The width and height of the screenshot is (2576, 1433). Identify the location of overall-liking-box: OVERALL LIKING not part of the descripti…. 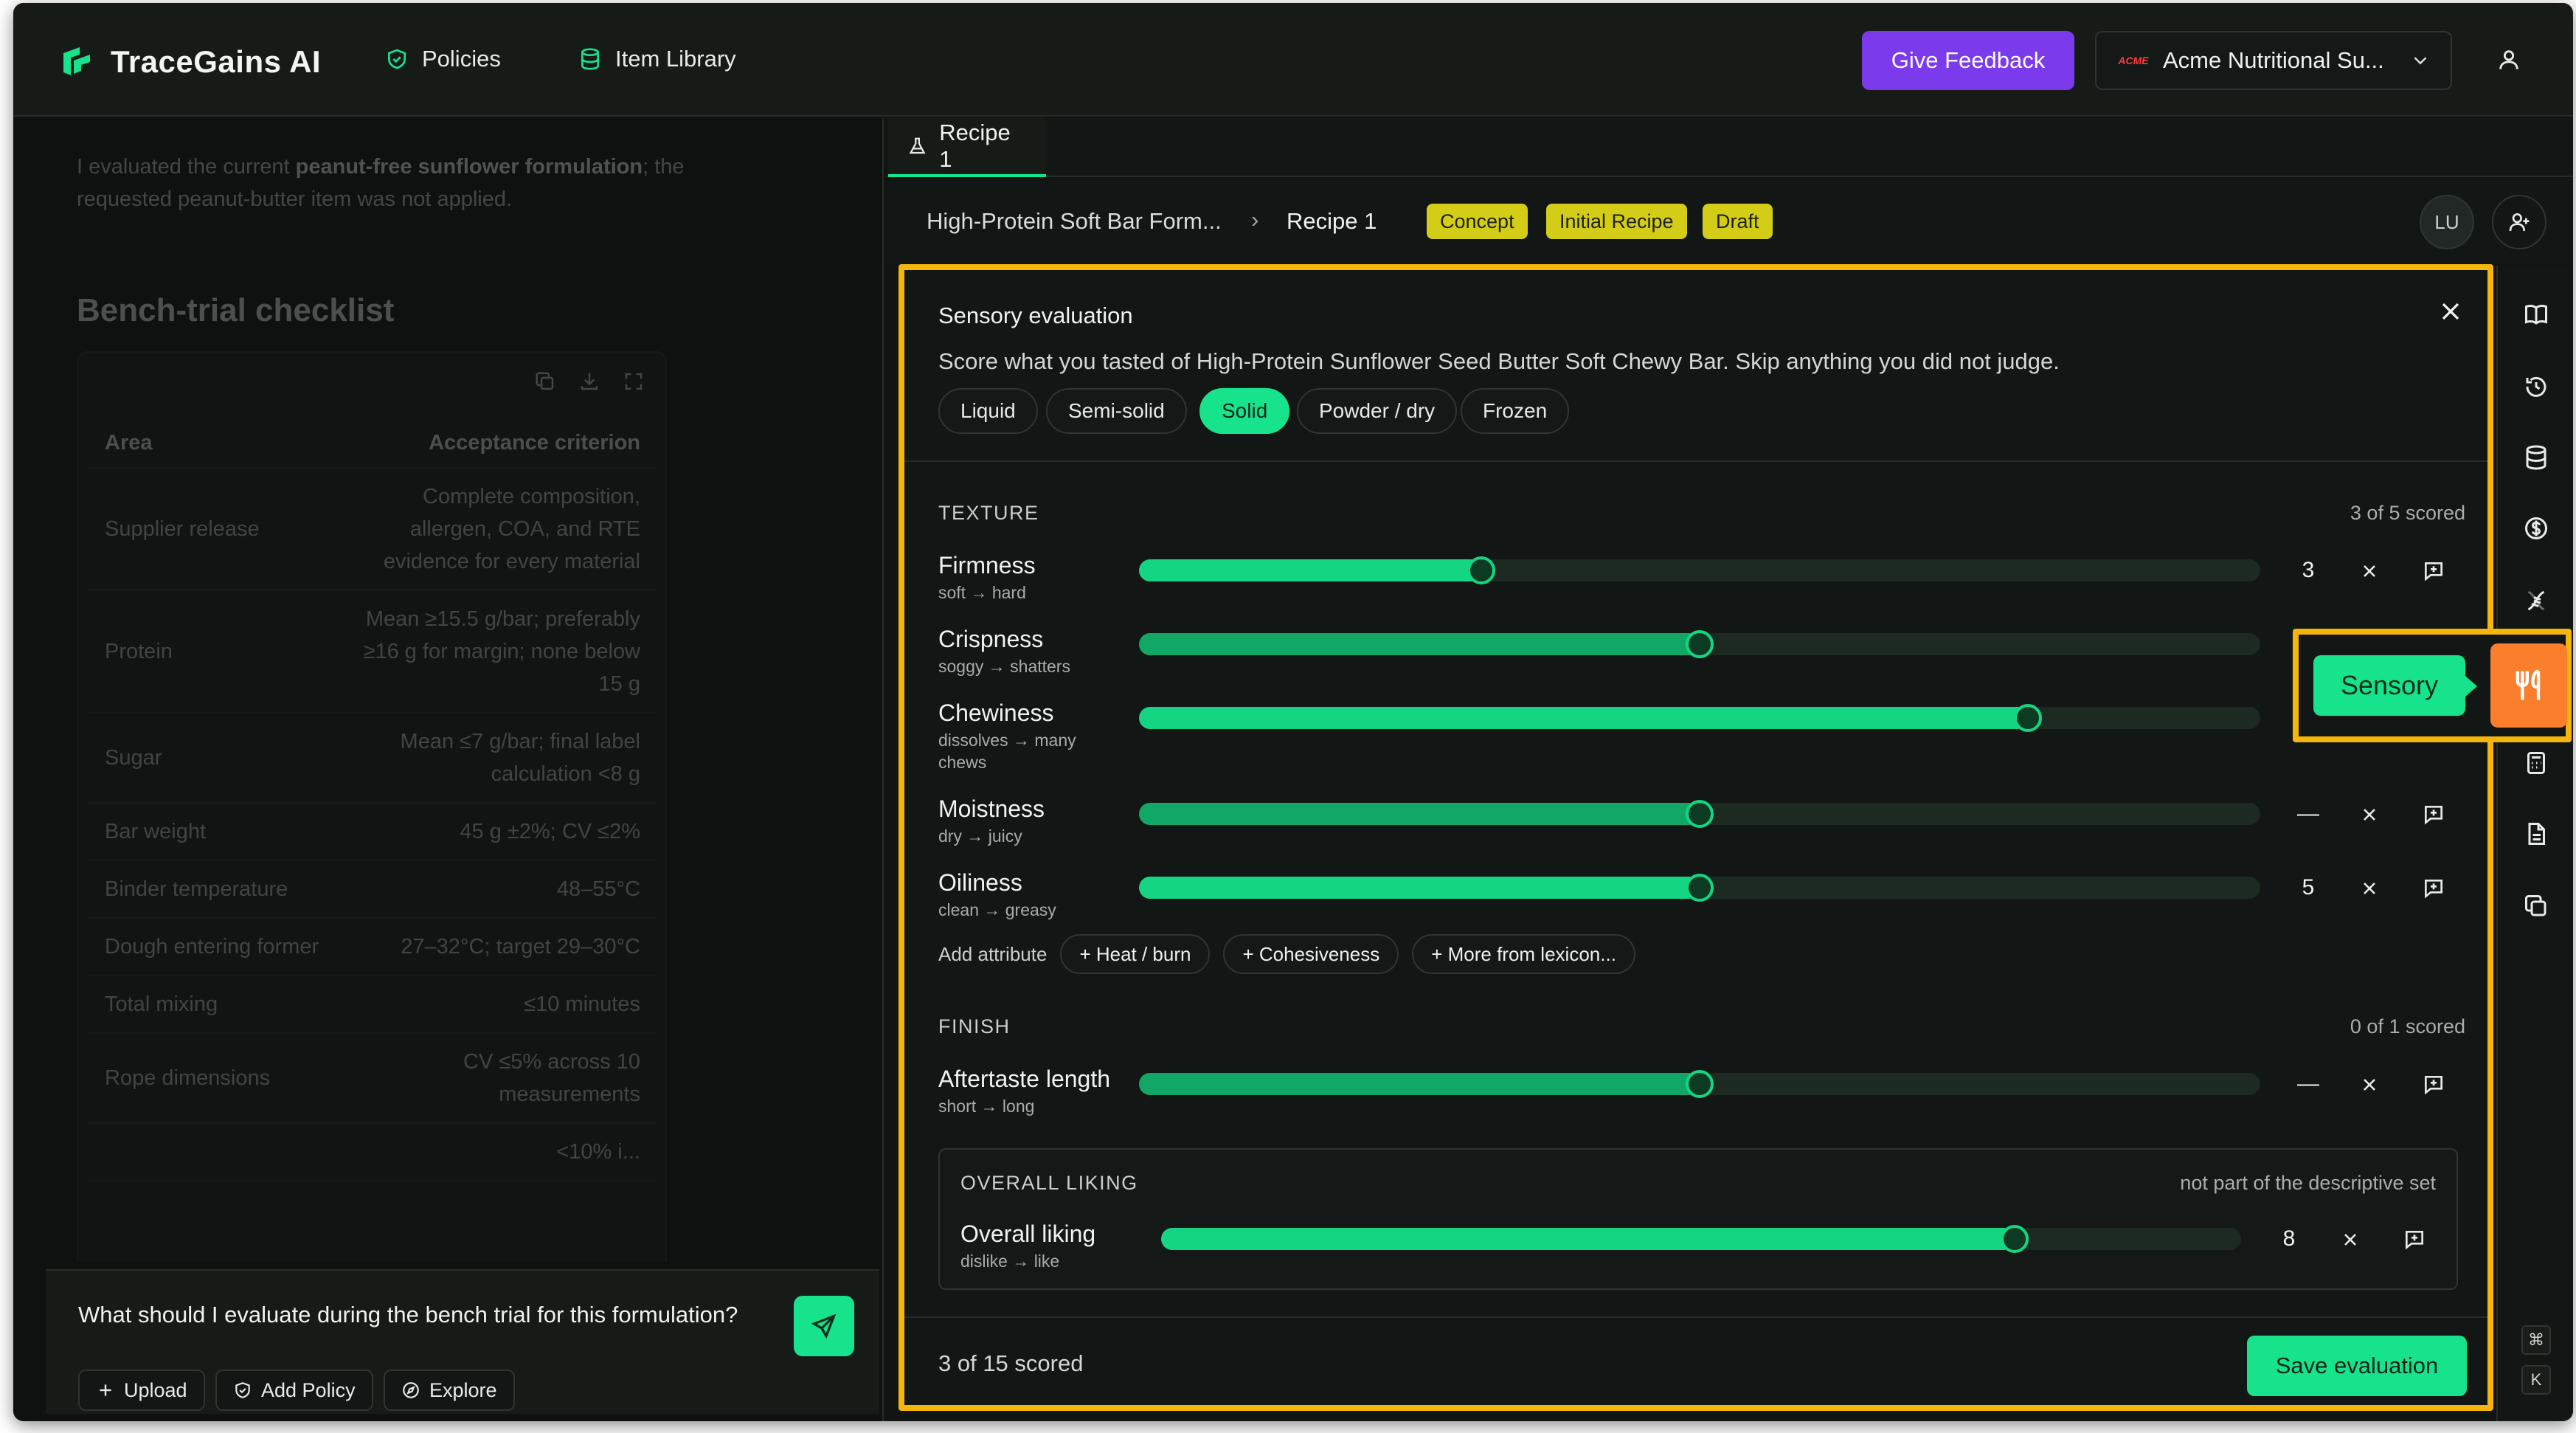
(1698, 1219).